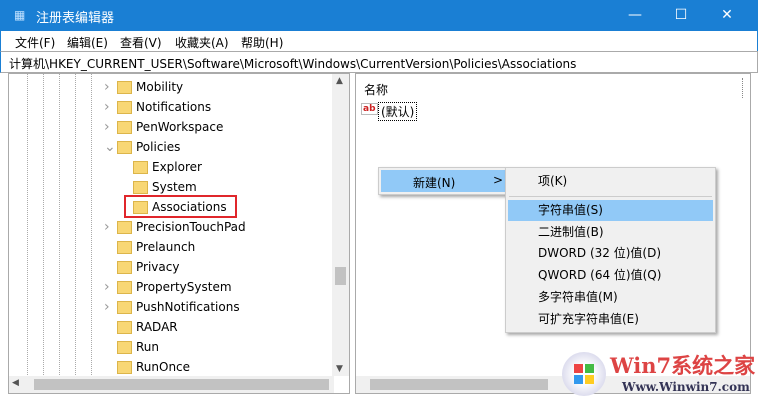  I want to click on value-row-default: (默认), so click(398, 111).